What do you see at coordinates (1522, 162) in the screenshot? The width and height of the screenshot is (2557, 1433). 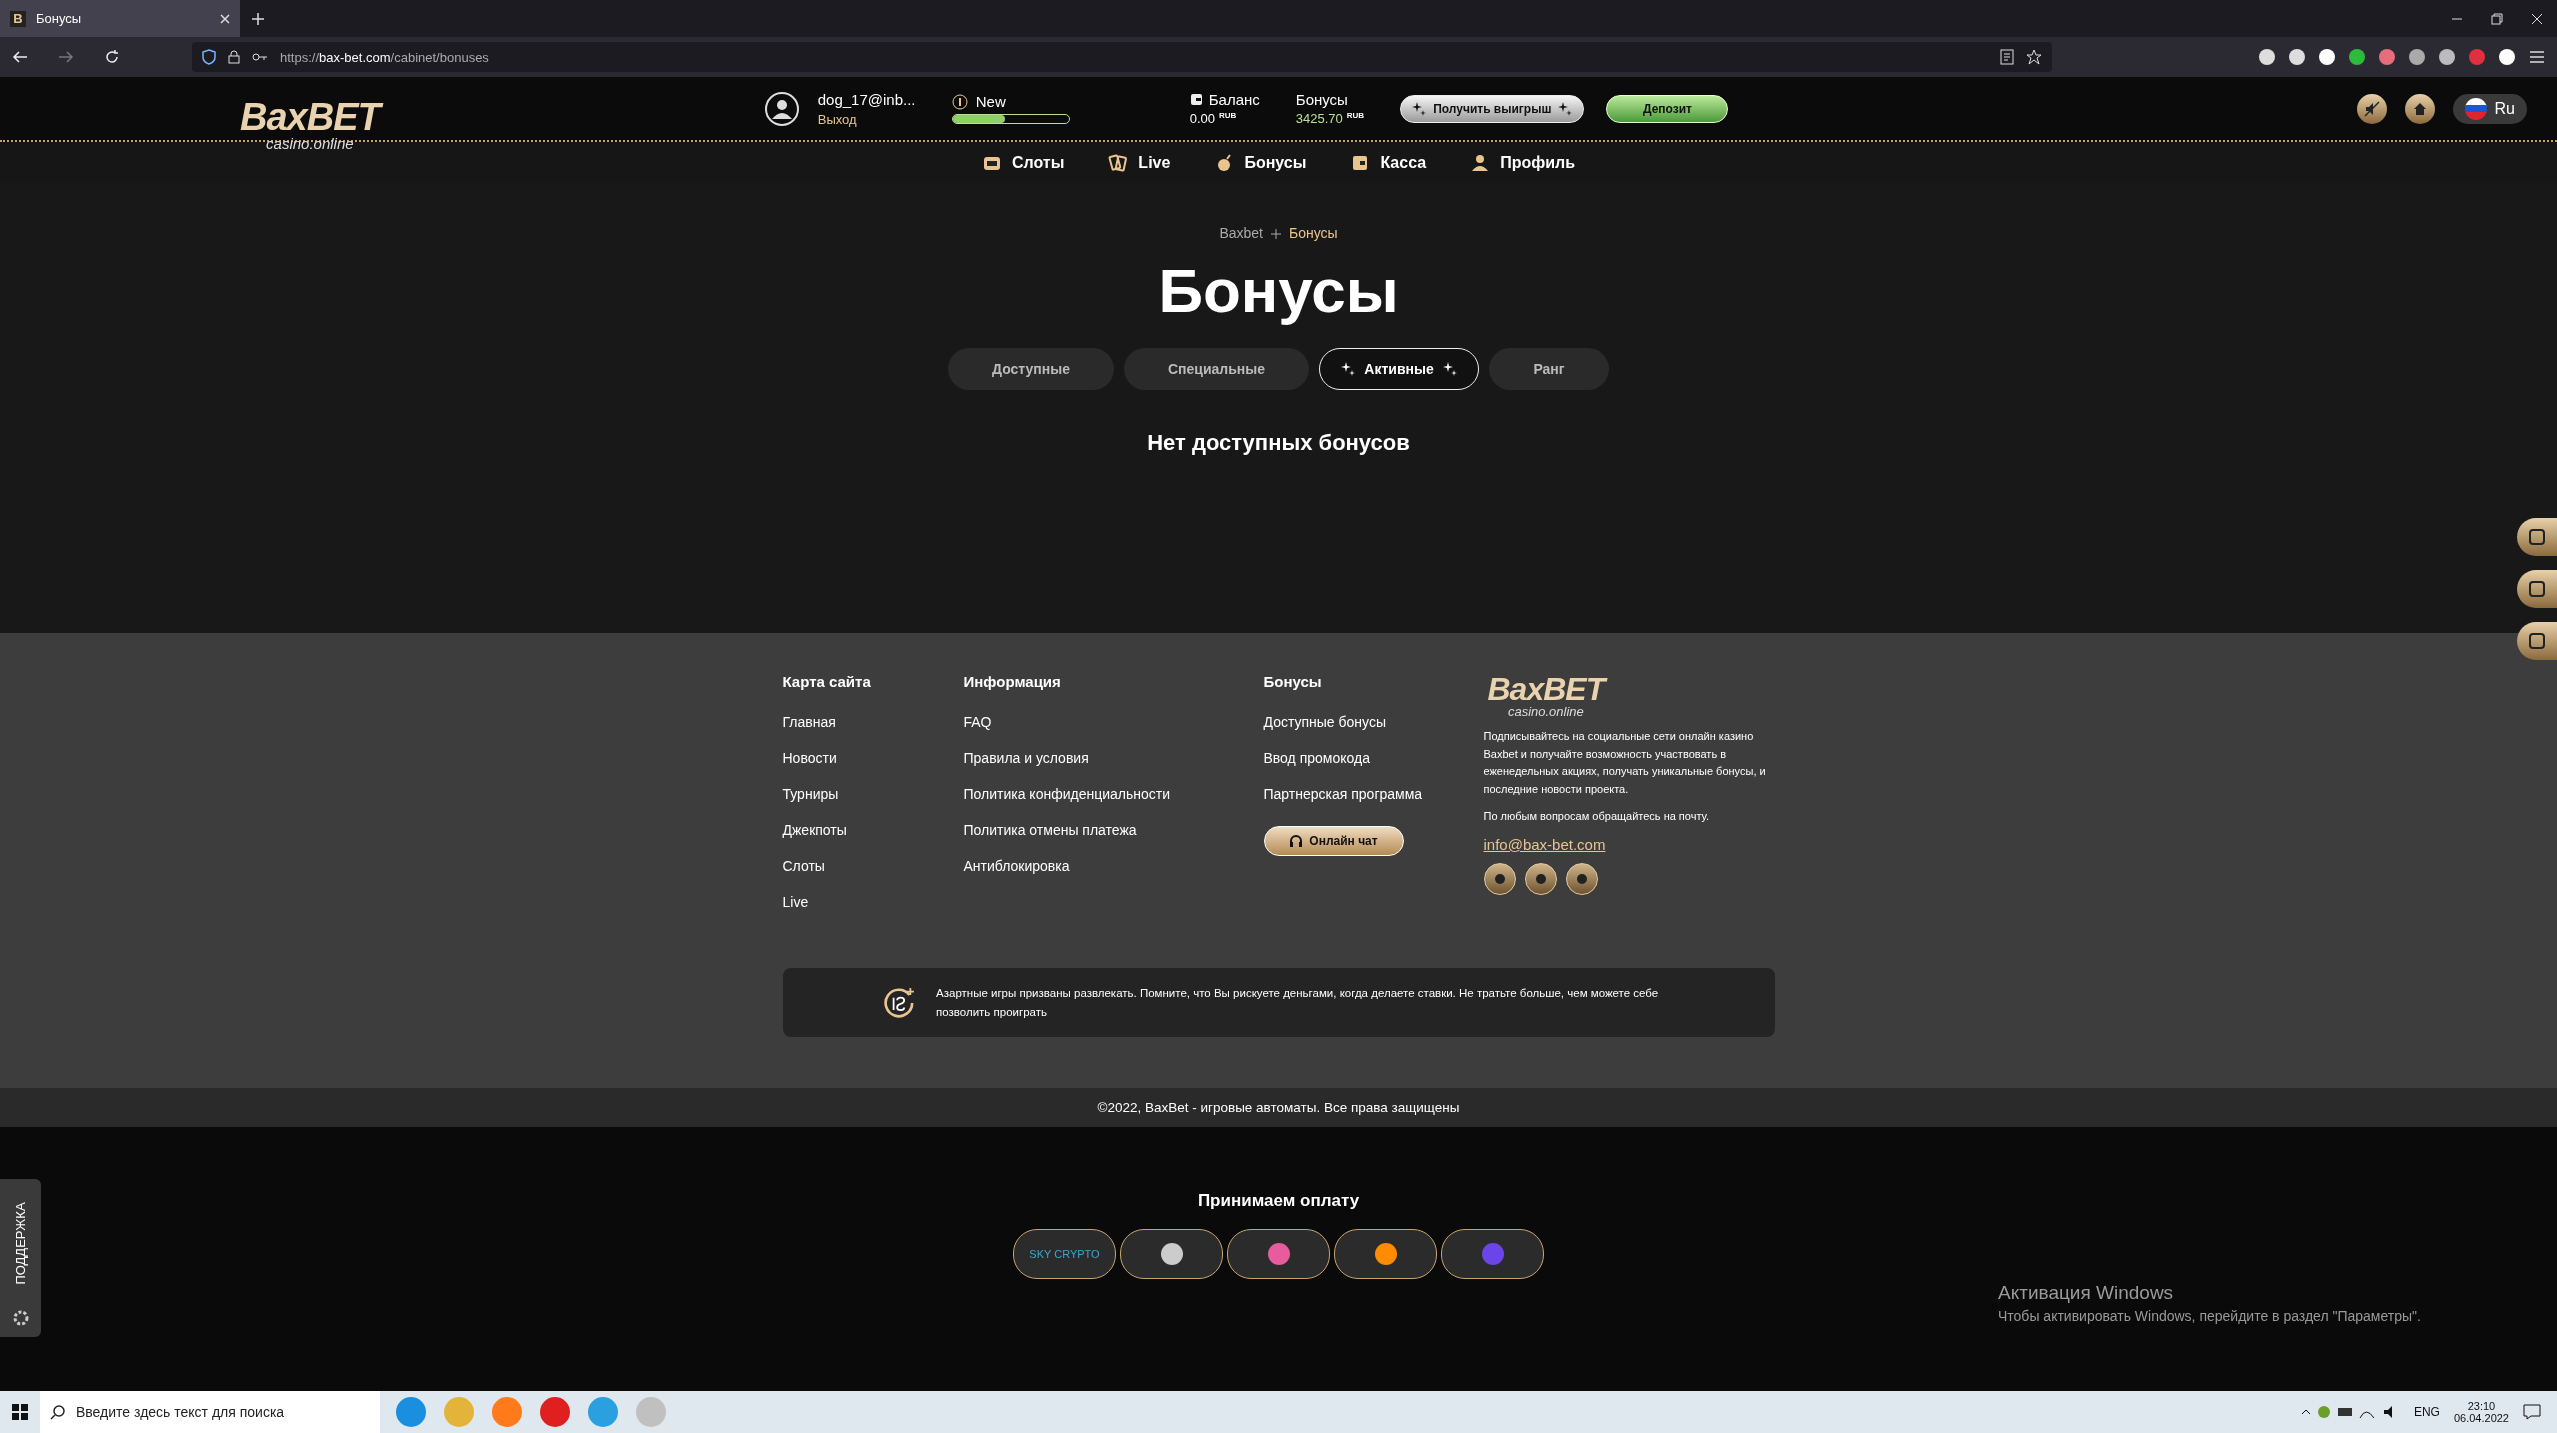 I see `nav-link: Профиль` at bounding box center [1522, 162].